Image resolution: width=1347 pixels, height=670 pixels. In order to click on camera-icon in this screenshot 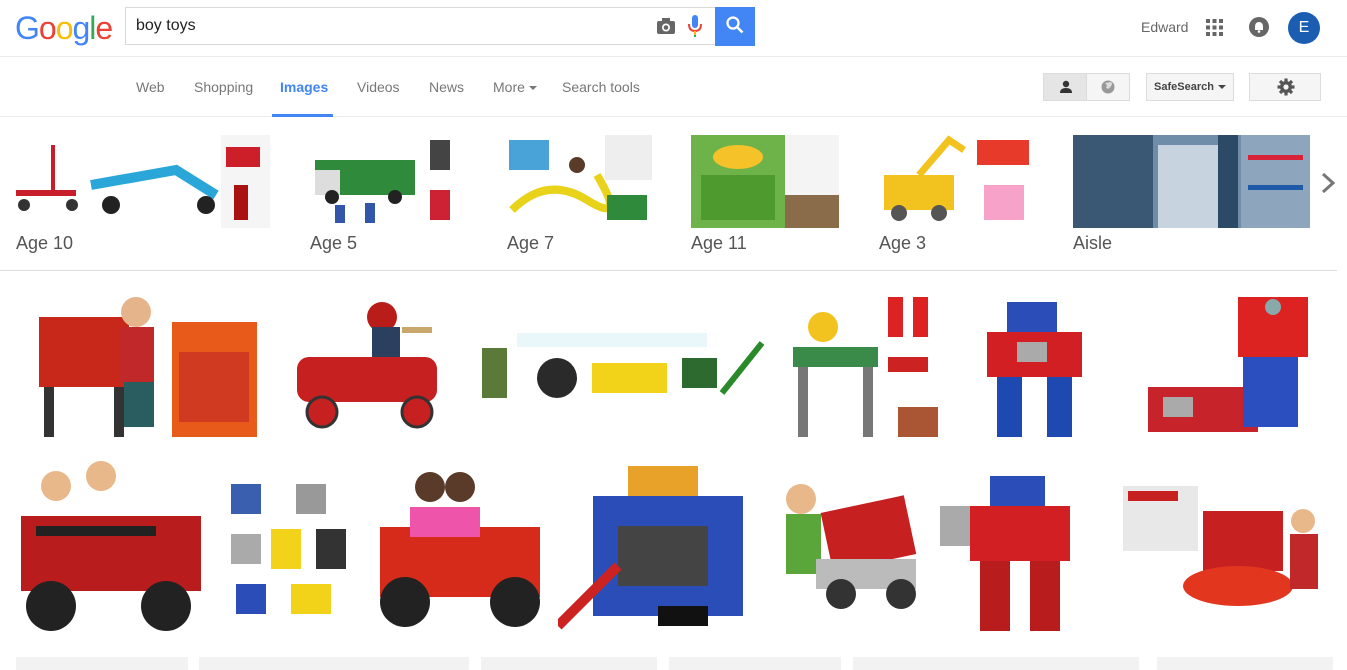, I will do `click(666, 26)`.